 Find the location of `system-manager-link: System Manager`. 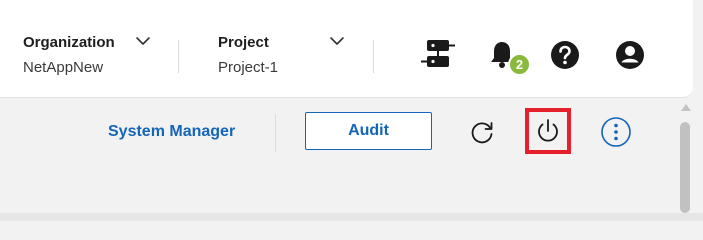

system-manager-link: System Manager is located at coordinates (171, 132).